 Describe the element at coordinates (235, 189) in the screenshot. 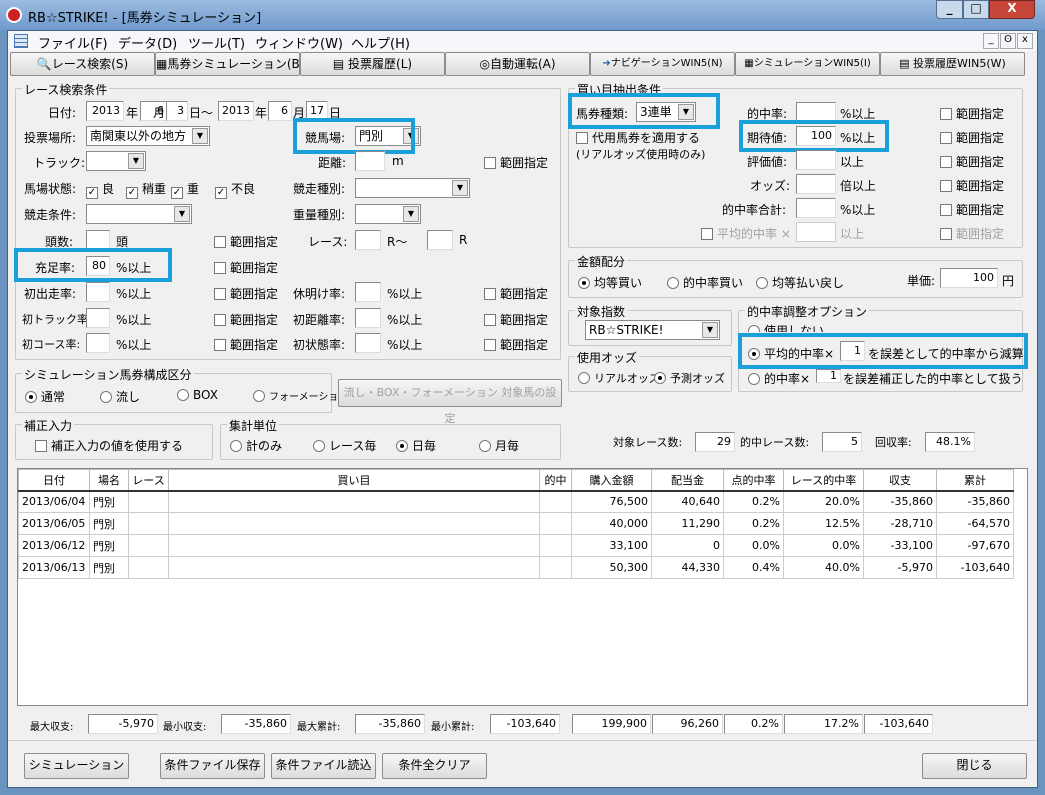

I see `condition-bad-checkbox: ✓ 不良` at that location.